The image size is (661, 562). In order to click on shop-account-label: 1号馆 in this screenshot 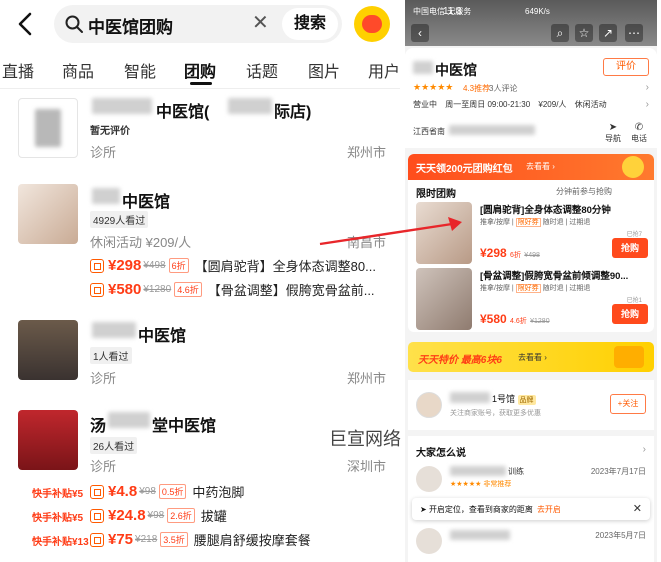, I will do `click(504, 399)`.